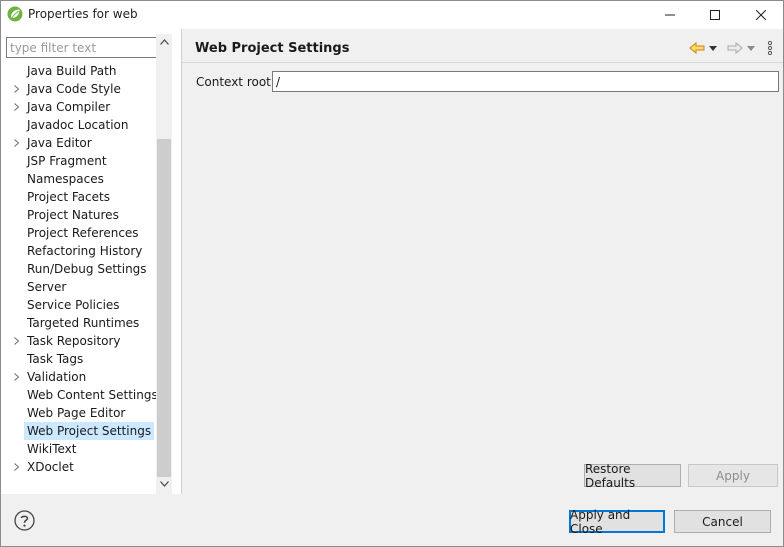 The image size is (784, 547). What do you see at coordinates (272, 48) in the screenshot?
I see `page-title: Web Project Settings` at bounding box center [272, 48].